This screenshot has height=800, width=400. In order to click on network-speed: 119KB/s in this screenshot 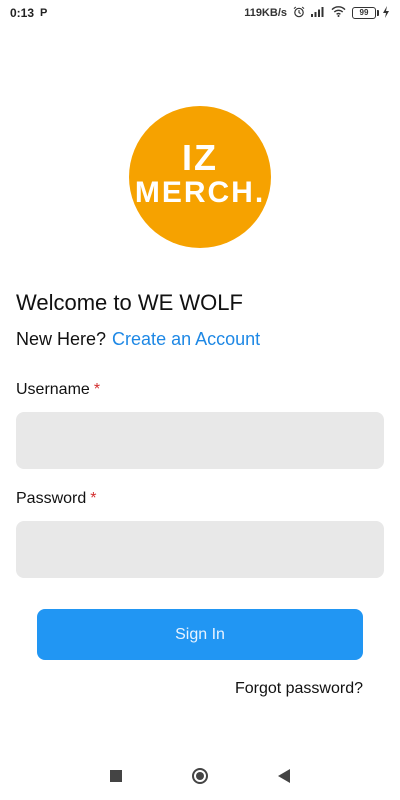, I will do `click(265, 13)`.